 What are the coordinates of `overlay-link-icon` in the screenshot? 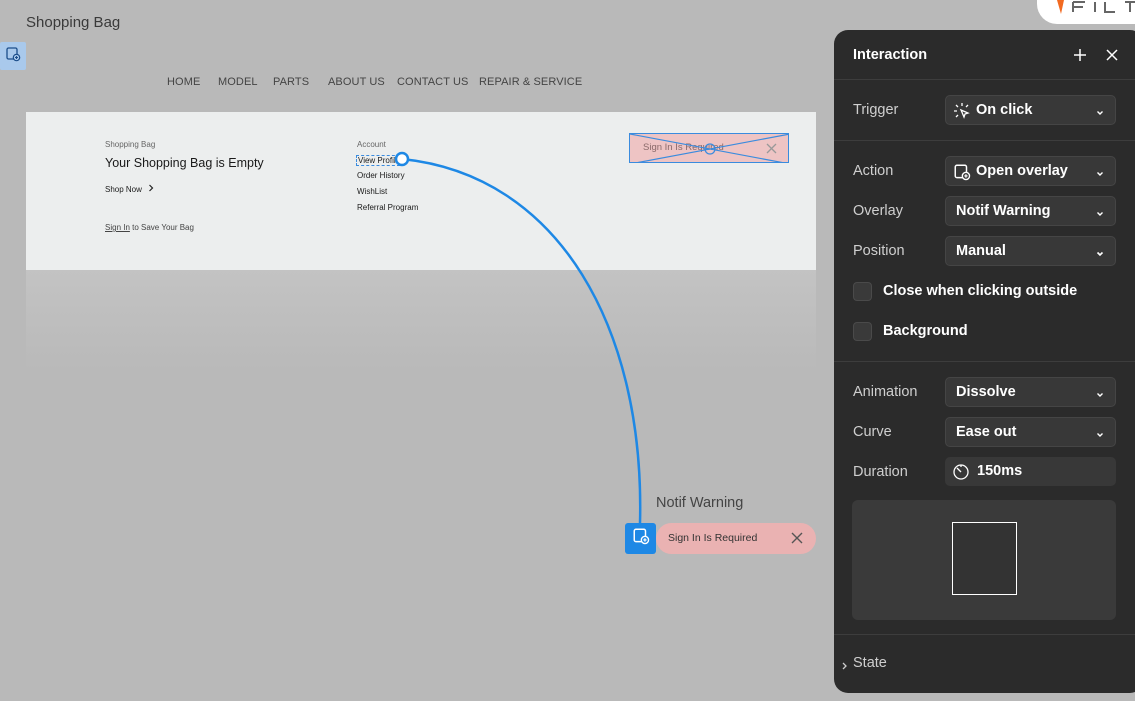 It's located at (641, 538).